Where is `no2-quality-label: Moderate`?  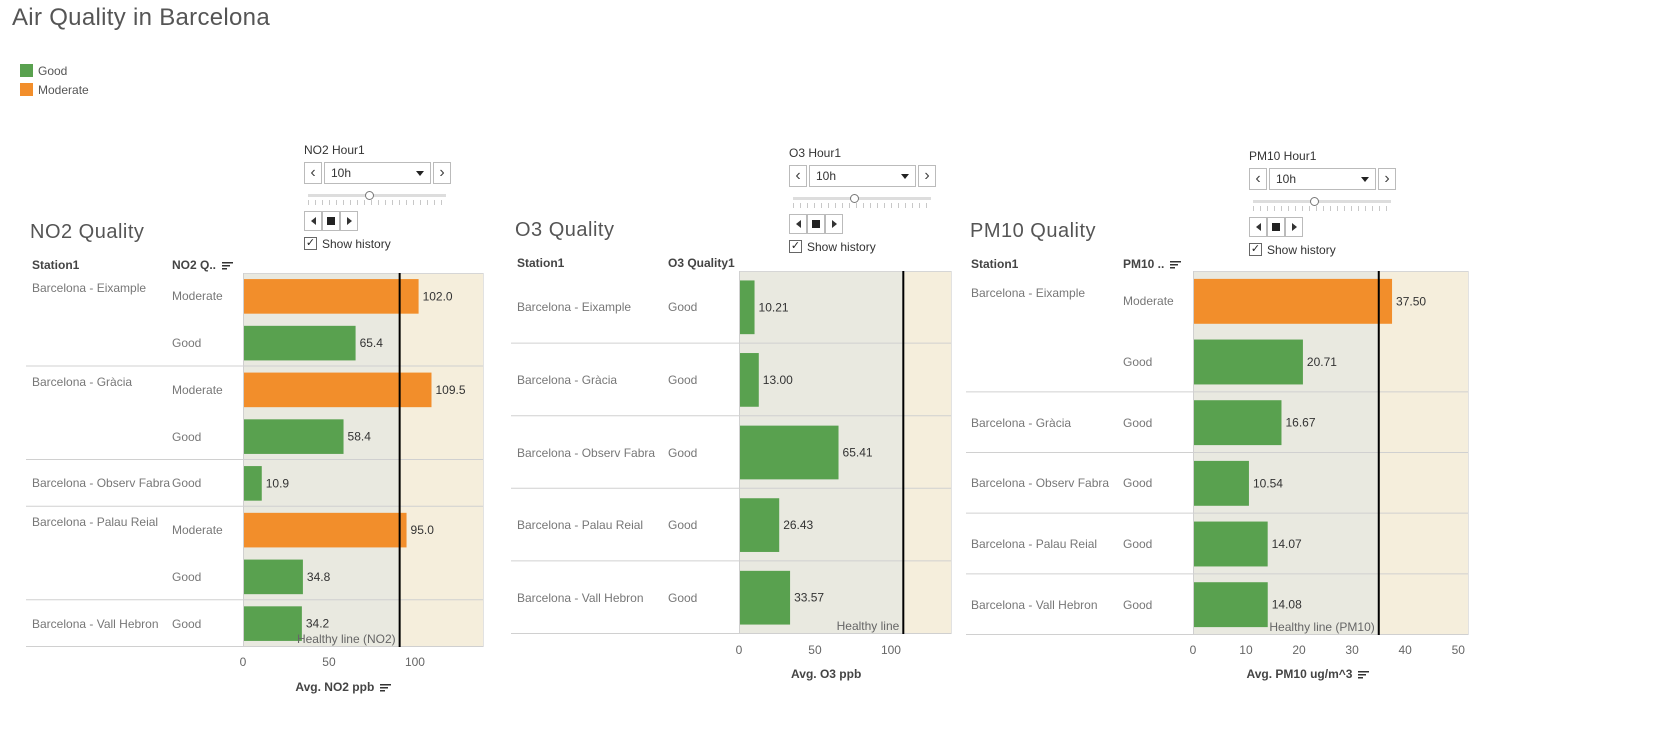
no2-quality-label: Moderate is located at coordinates (197, 389).